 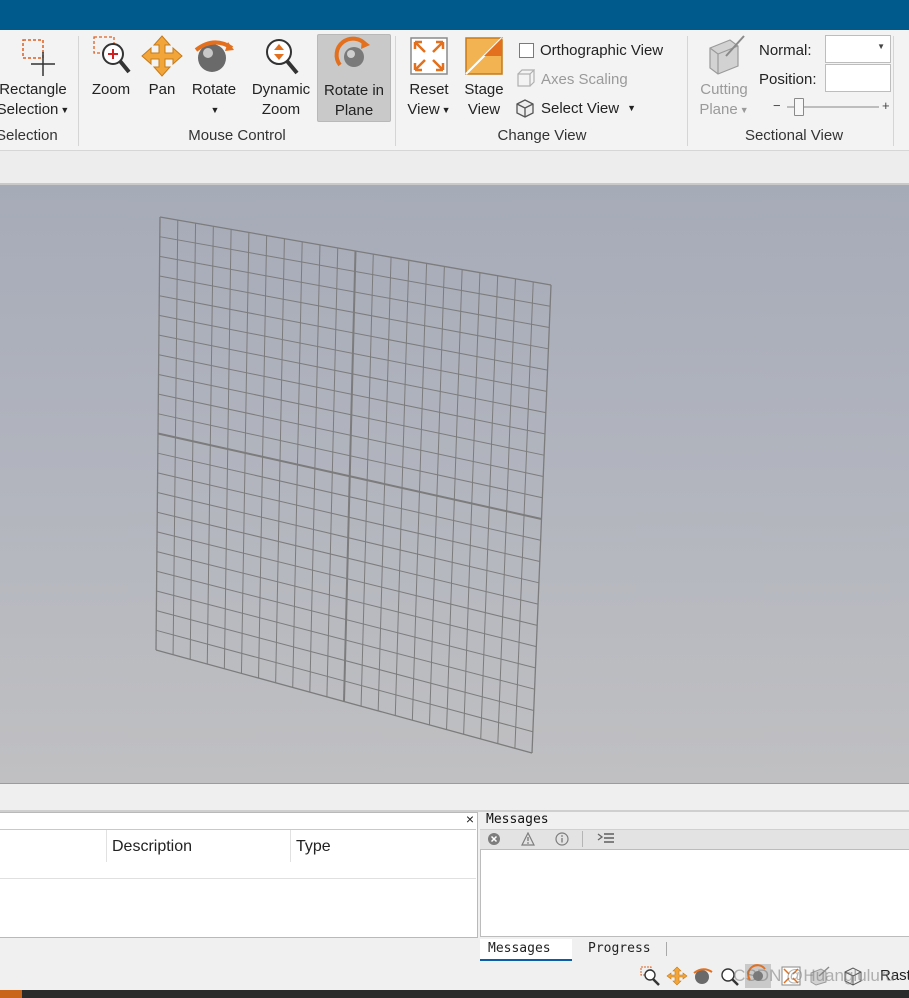 What do you see at coordinates (429, 77) in the screenshot?
I see `reset-view-button: Reset View ▼` at bounding box center [429, 77].